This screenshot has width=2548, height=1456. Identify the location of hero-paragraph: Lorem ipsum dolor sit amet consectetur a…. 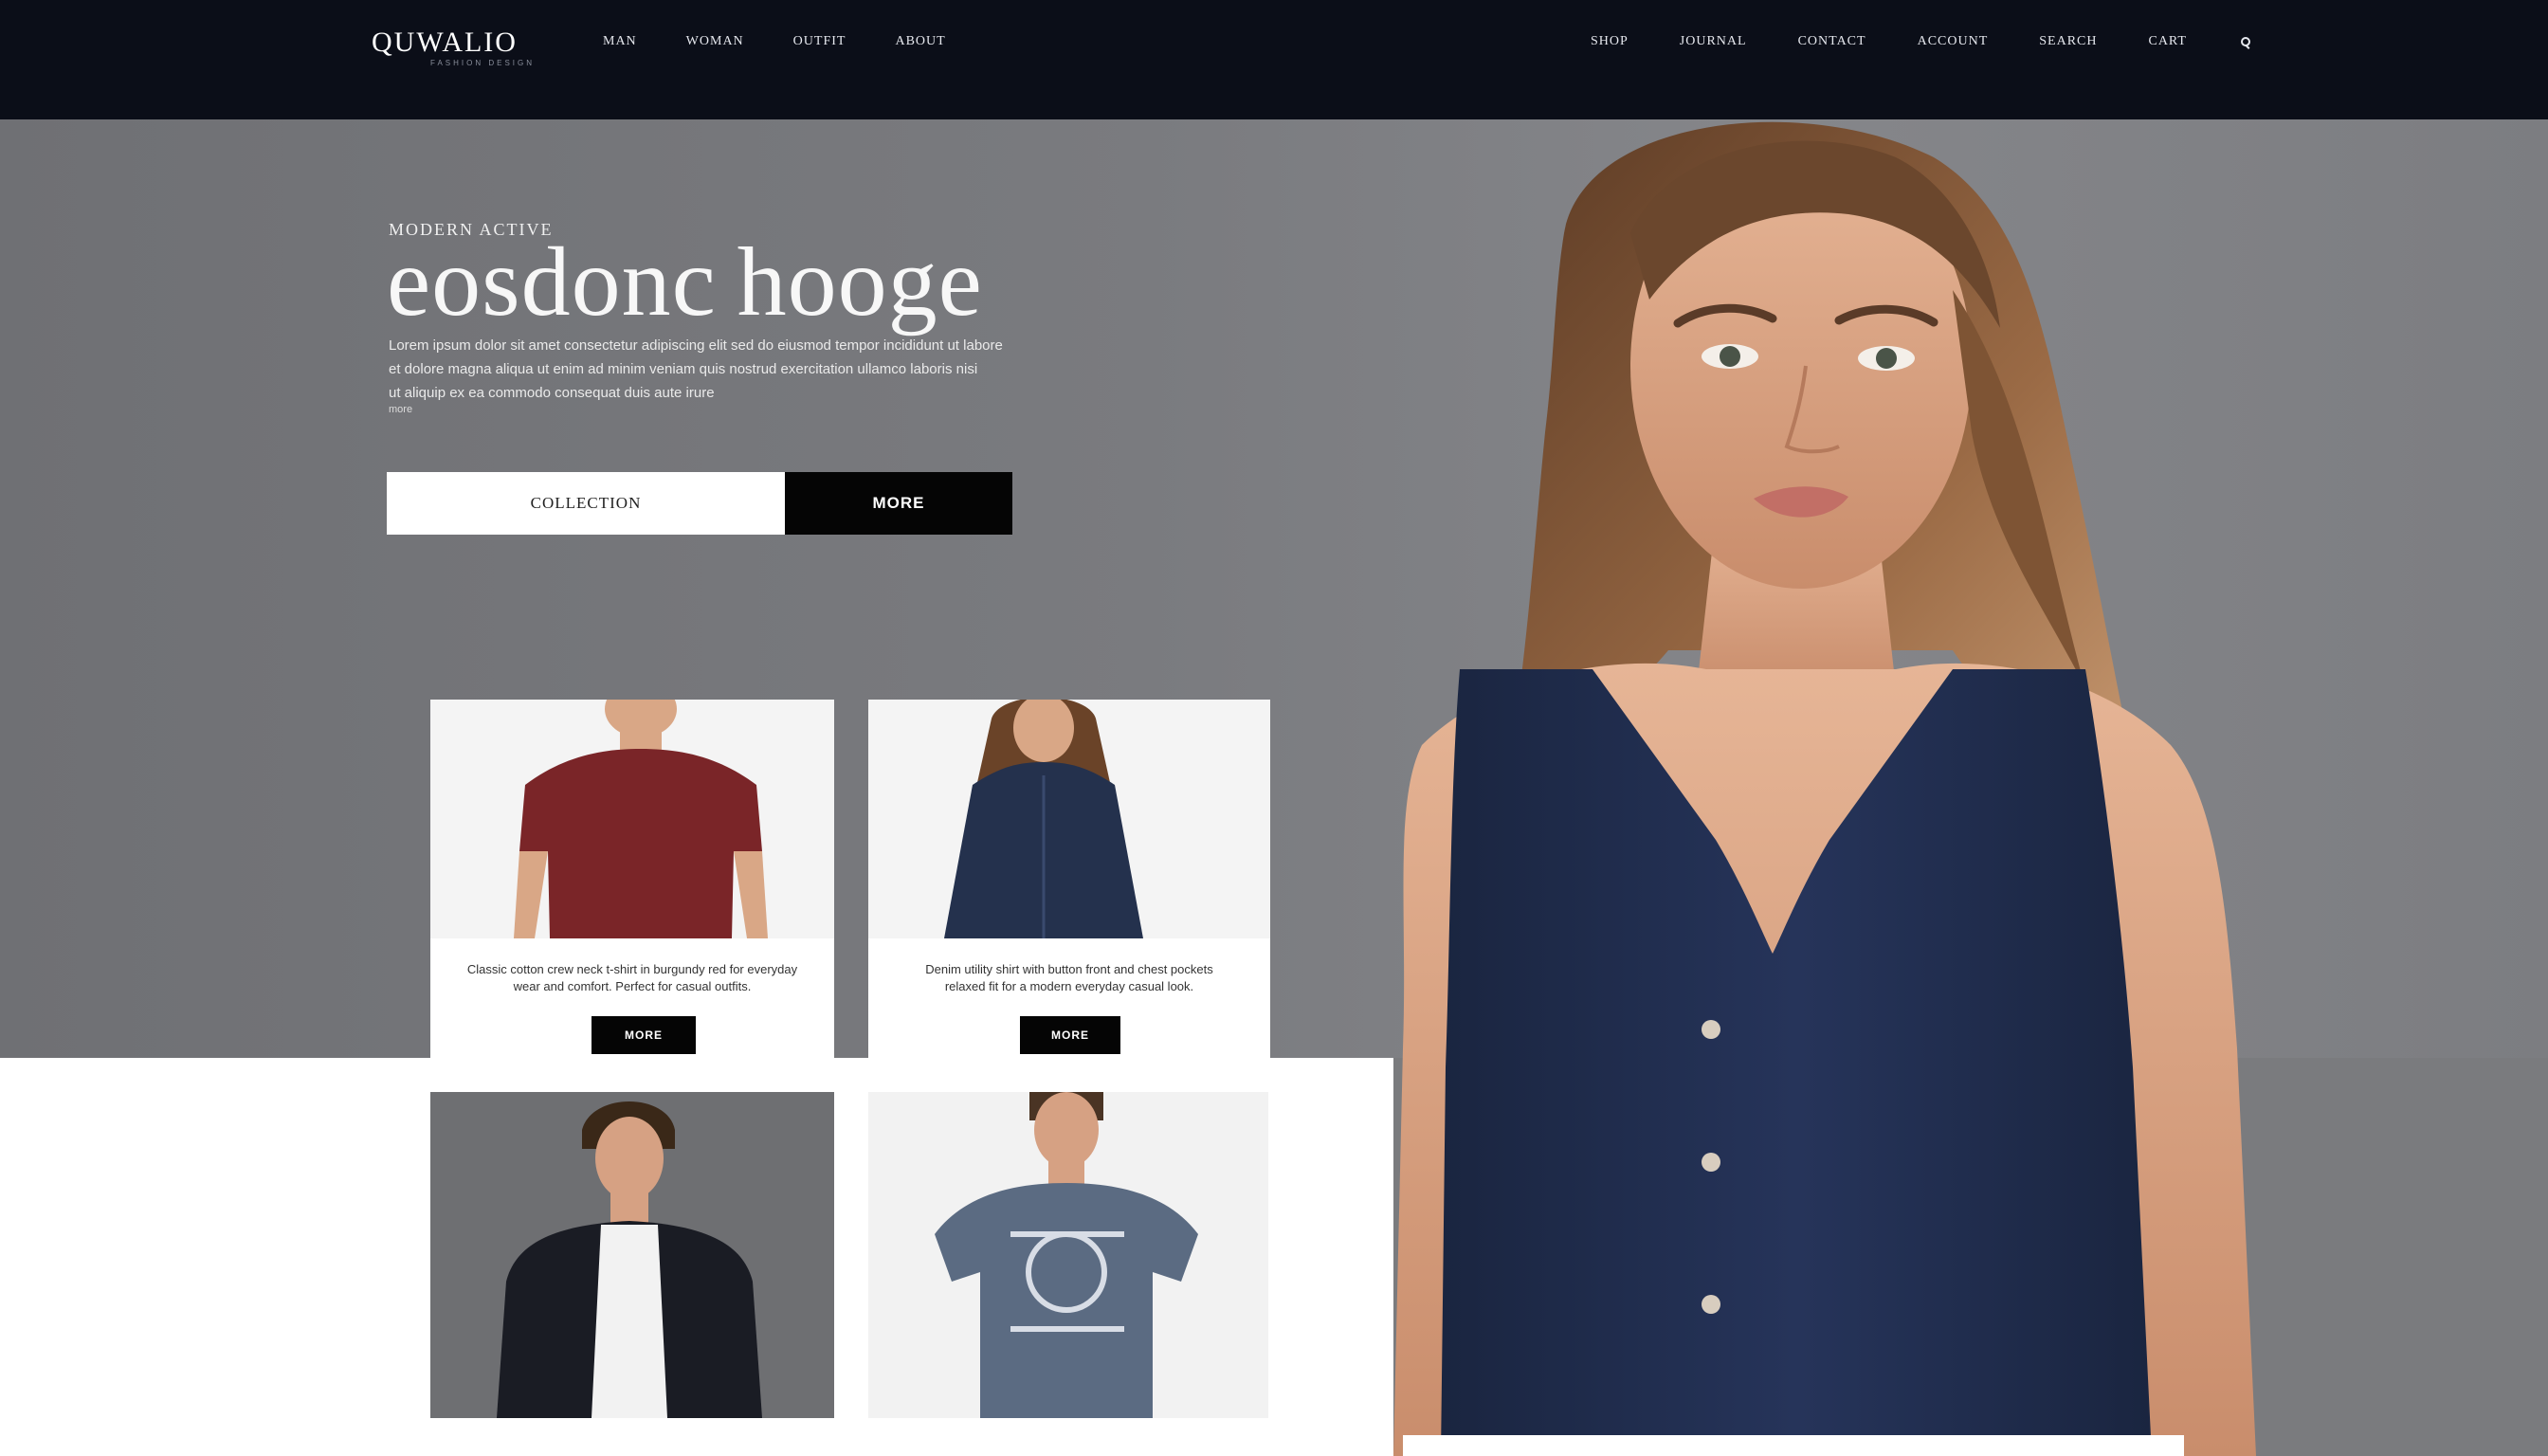
(711, 369).